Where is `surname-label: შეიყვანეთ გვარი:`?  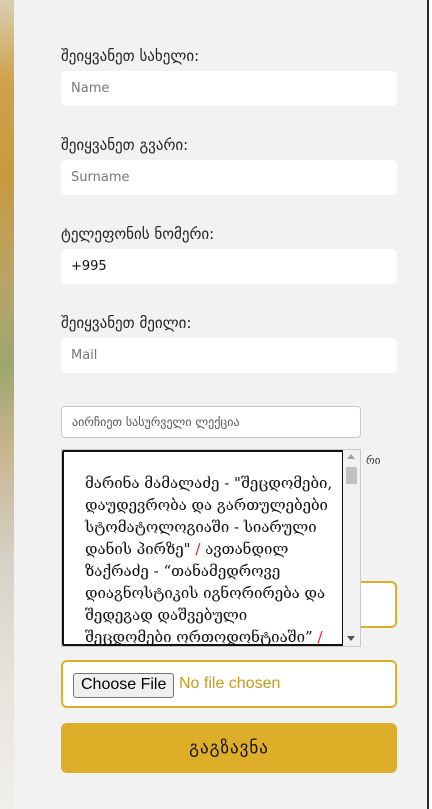
surname-label: შეიყვანეთ გვარი: is located at coordinates (125, 145).